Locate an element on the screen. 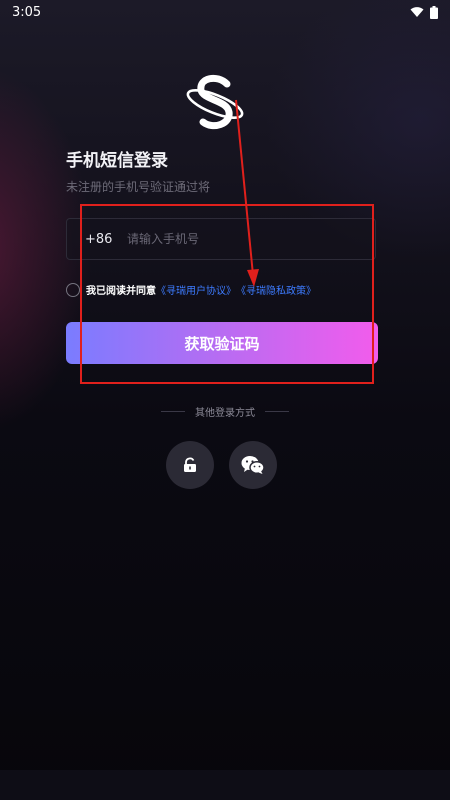 This screenshot has width=450, height=800. agreement-row: 我已阅读并同意 《寻瑞用户协议》 《寻瑞隐私政策》 is located at coordinates (191, 289).